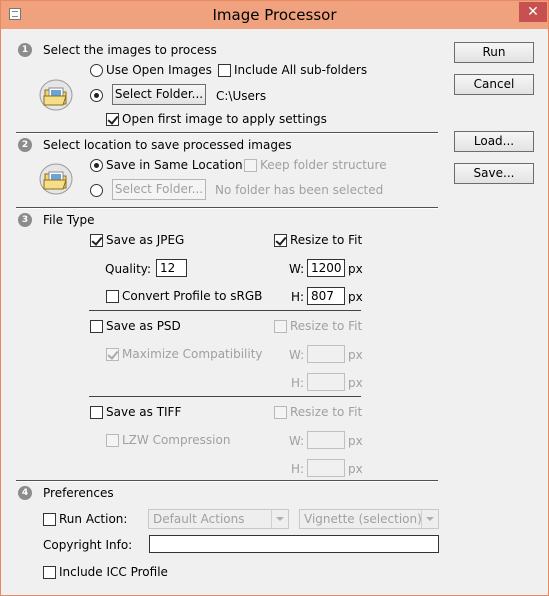 The width and height of the screenshot is (549, 596). What do you see at coordinates (299, 190) in the screenshot?
I see `destination-folder-status: No folder has been selected` at bounding box center [299, 190].